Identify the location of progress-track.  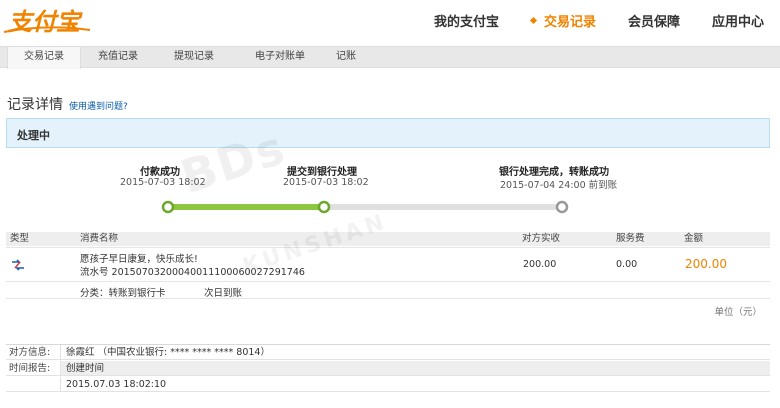
(365, 207).